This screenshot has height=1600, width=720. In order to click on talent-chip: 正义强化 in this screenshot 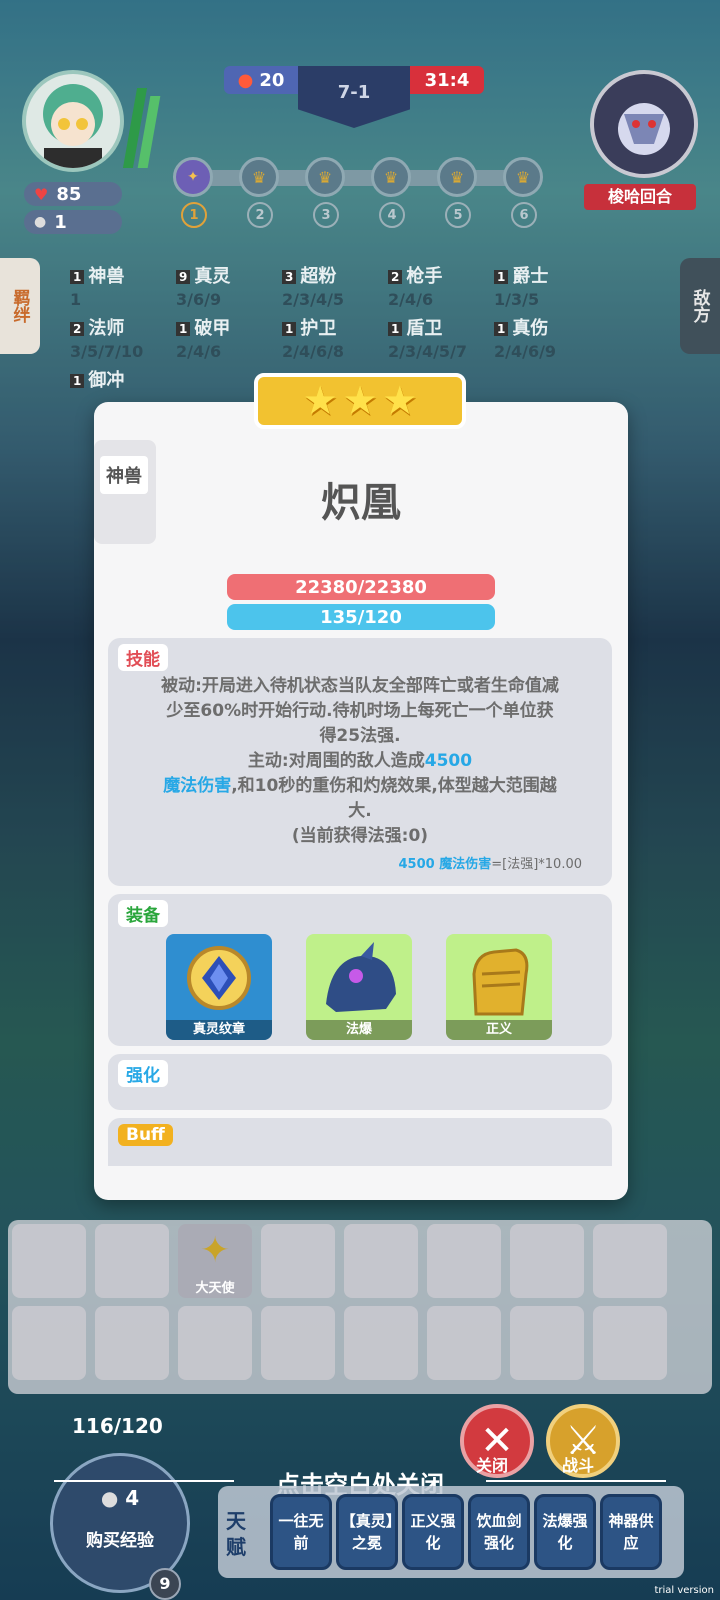, I will do `click(433, 1532)`.